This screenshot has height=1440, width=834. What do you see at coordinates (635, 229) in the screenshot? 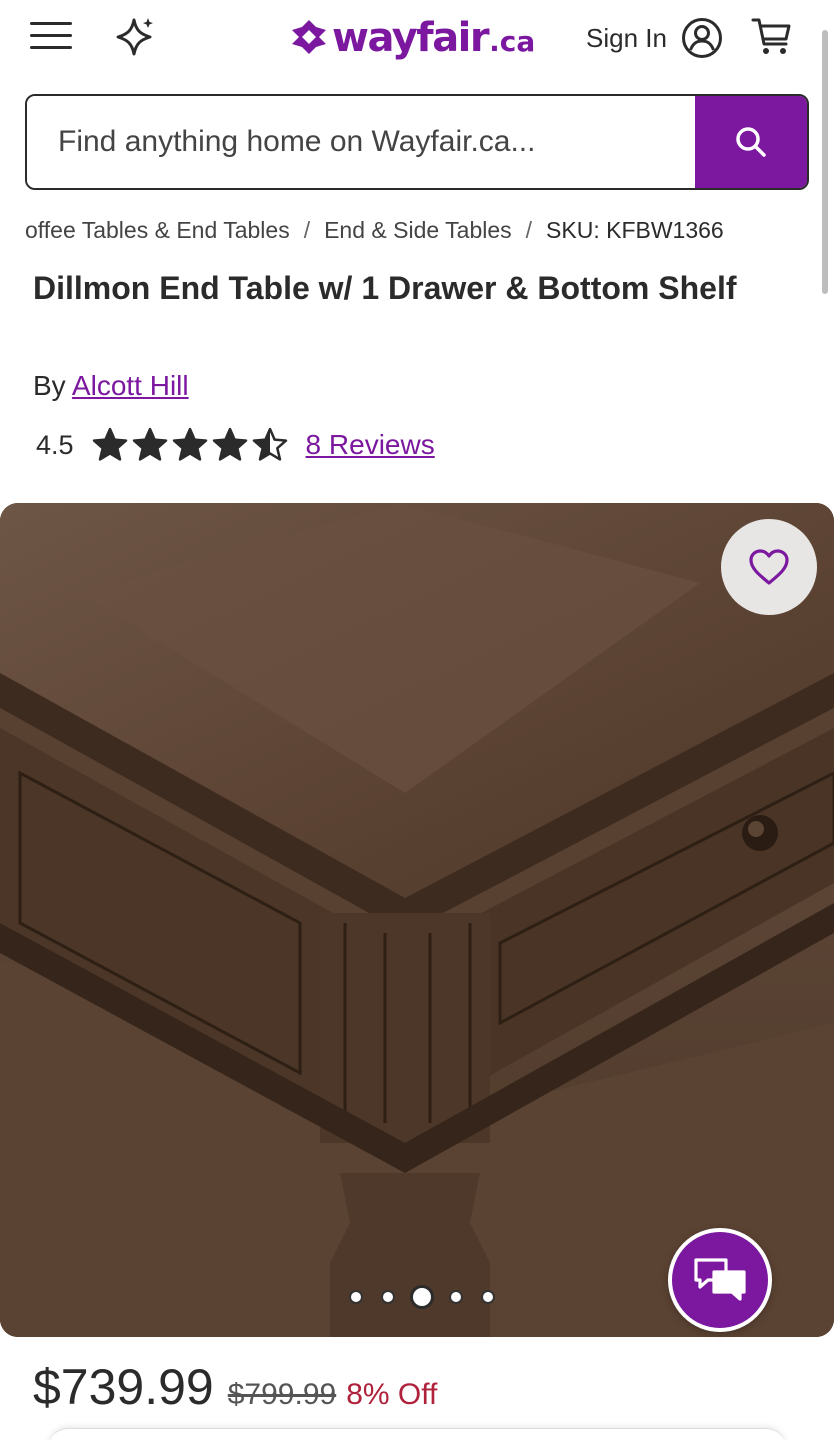
I see `sku-label: SKU: KFBW1366` at bounding box center [635, 229].